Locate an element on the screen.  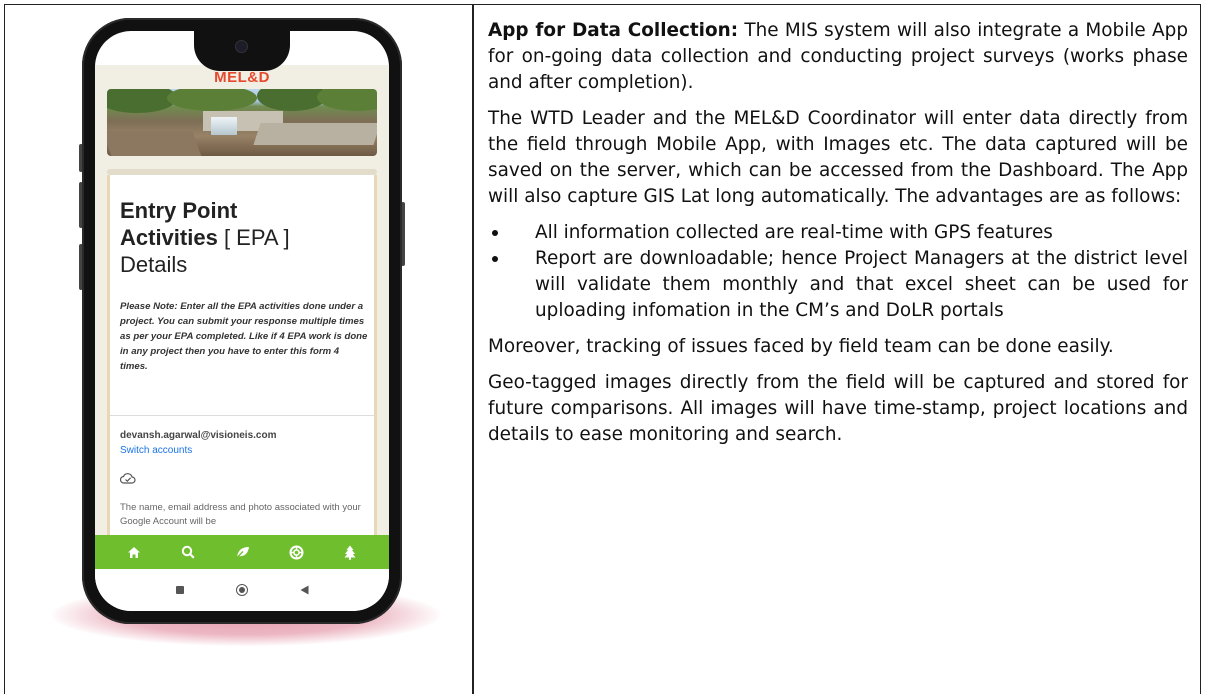
cloud-check-icon is located at coordinates (128, 478).